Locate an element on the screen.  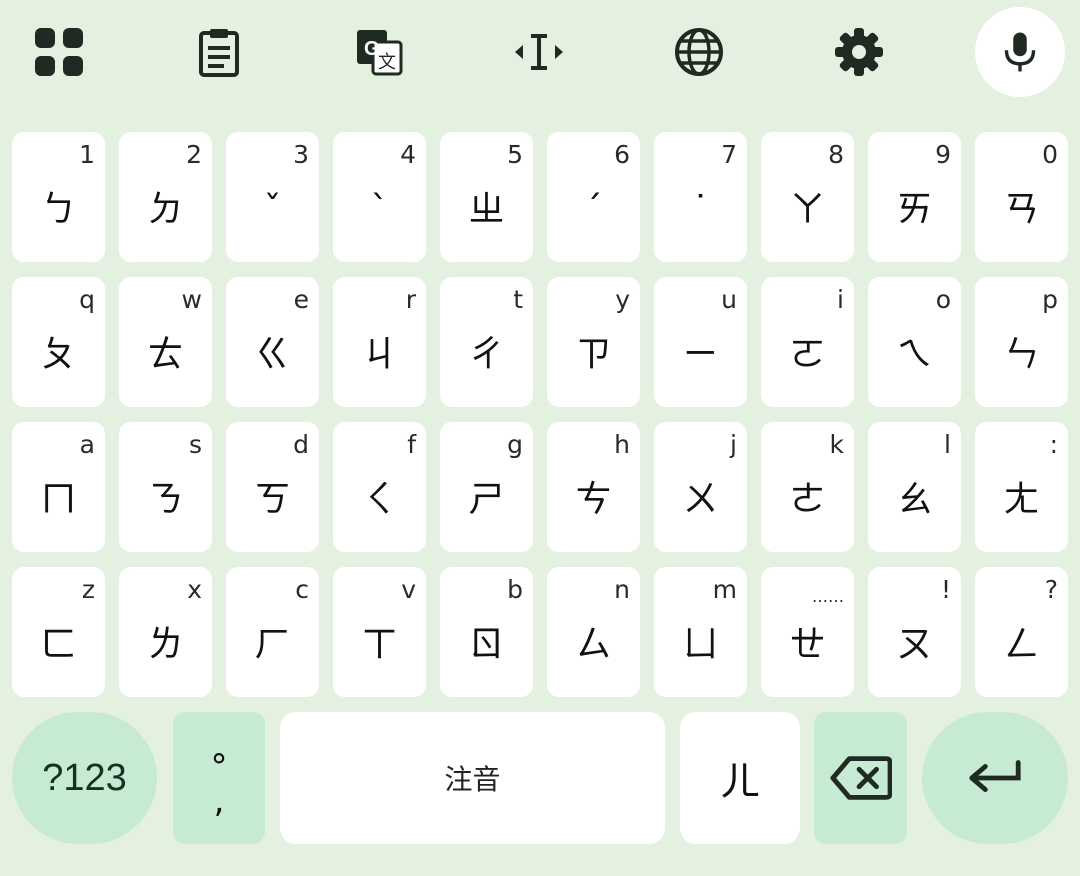
key-glyph: ㄕ is located at coordinates (486, 499).